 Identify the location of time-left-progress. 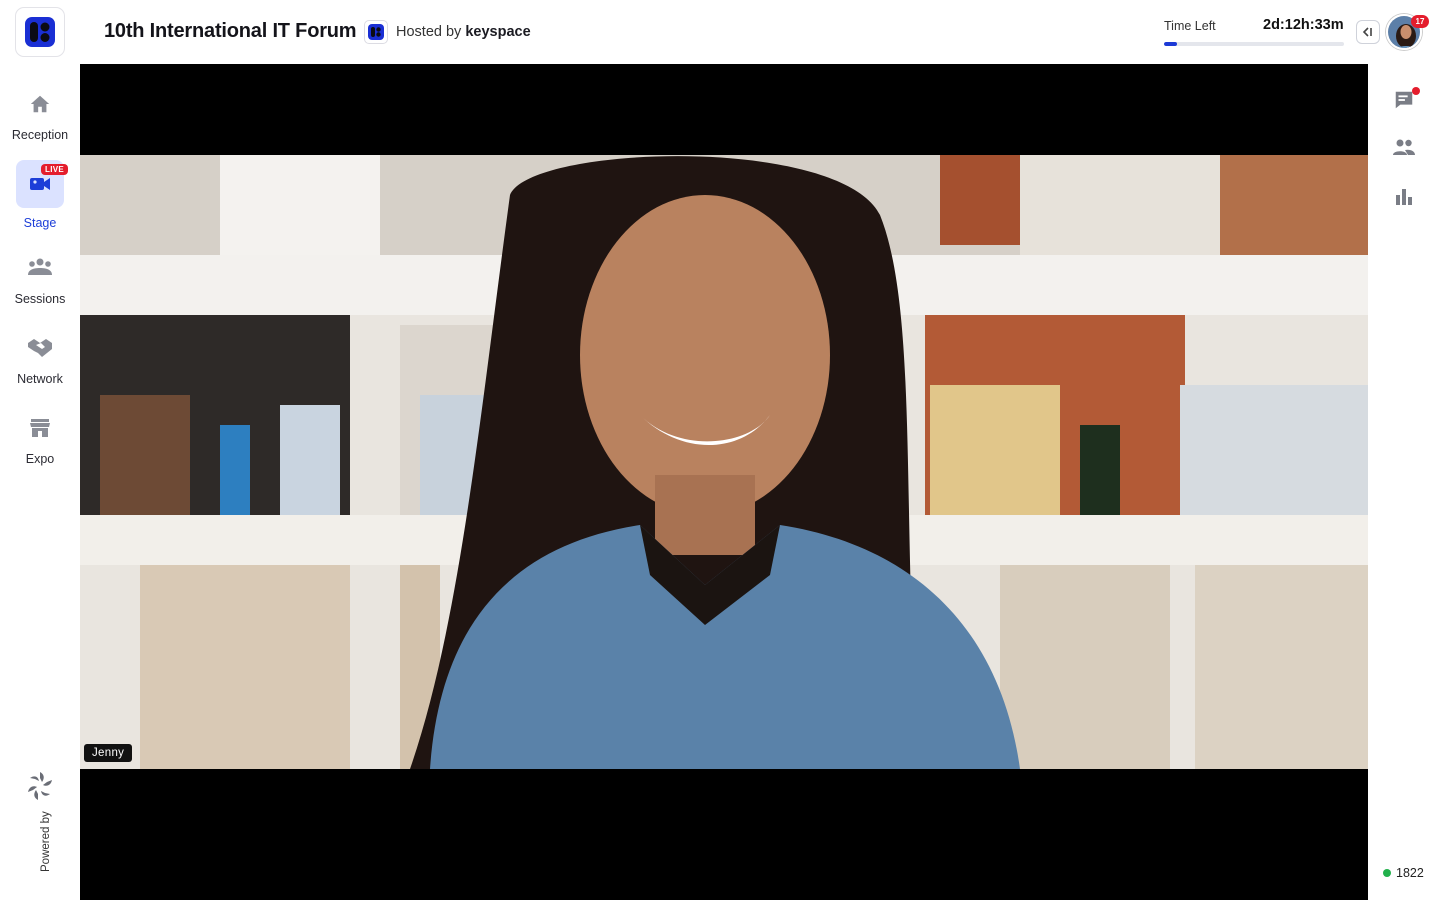
(1254, 44).